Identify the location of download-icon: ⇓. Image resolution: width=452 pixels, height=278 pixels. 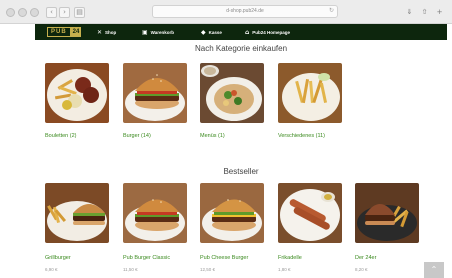
(409, 12).